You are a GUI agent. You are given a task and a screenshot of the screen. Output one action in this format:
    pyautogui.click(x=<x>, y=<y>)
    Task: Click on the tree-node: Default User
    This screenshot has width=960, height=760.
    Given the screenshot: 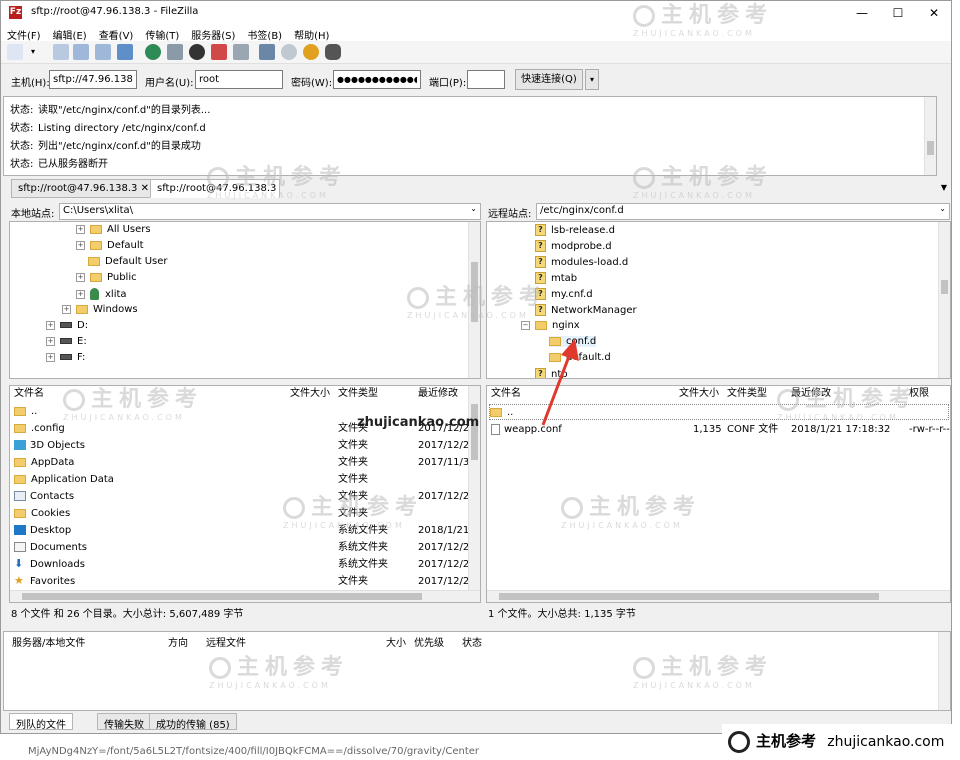 What is the action you would take?
    pyautogui.click(x=128, y=261)
    